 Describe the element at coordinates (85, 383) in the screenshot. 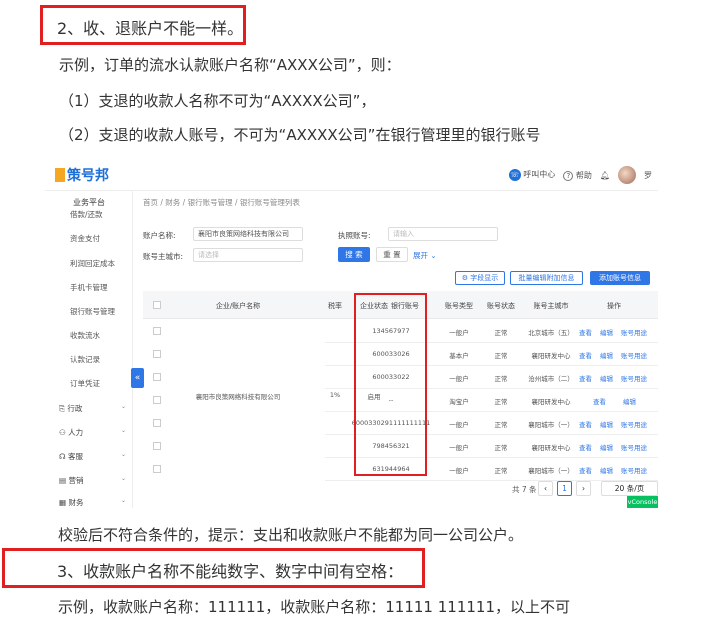

I see `sidebar-item-vouchers: 订单凭证` at that location.